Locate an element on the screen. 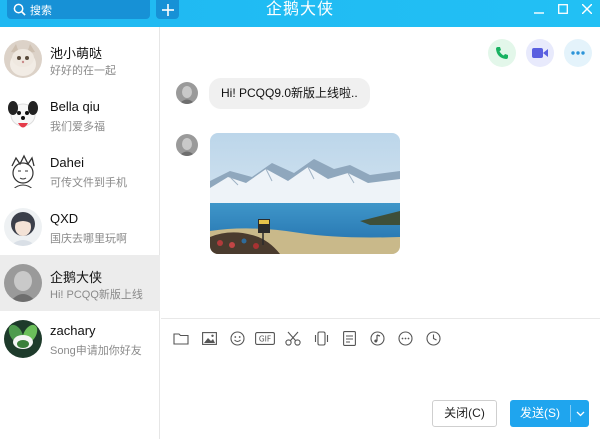 This screenshot has width=600, height=439. input-divider is located at coordinates (380, 318).